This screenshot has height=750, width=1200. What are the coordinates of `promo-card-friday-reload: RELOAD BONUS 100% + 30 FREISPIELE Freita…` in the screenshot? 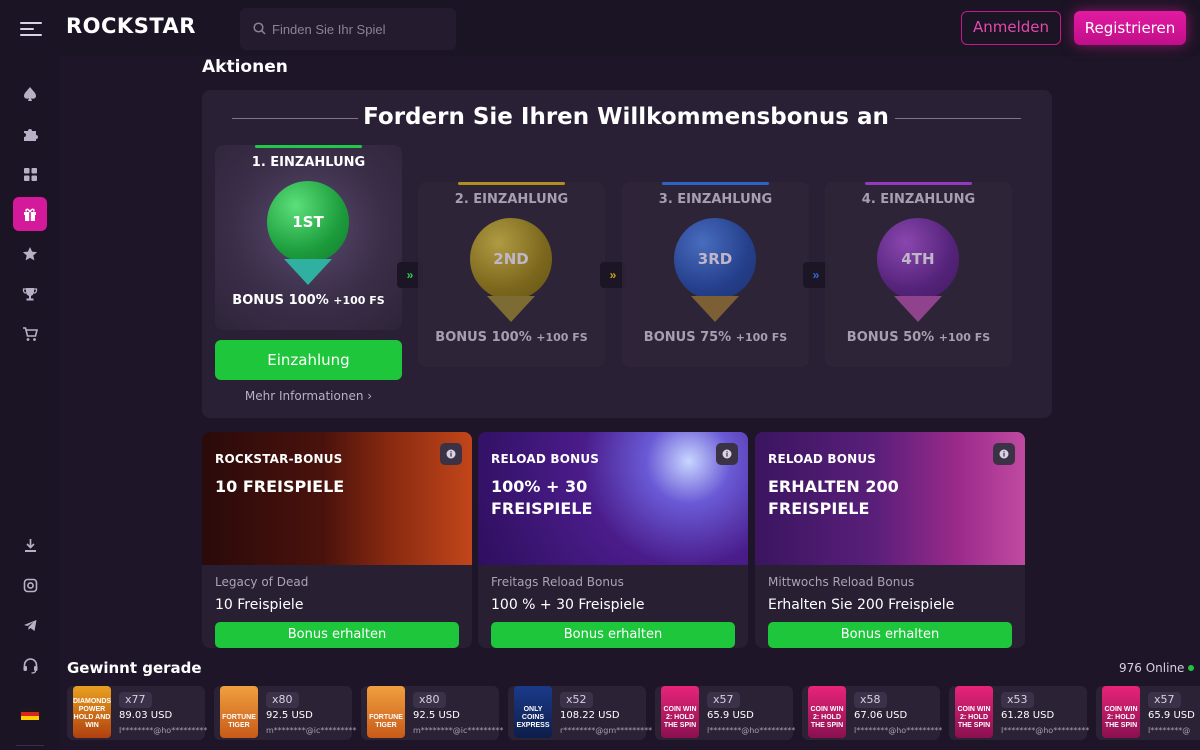 It's located at (613, 540).